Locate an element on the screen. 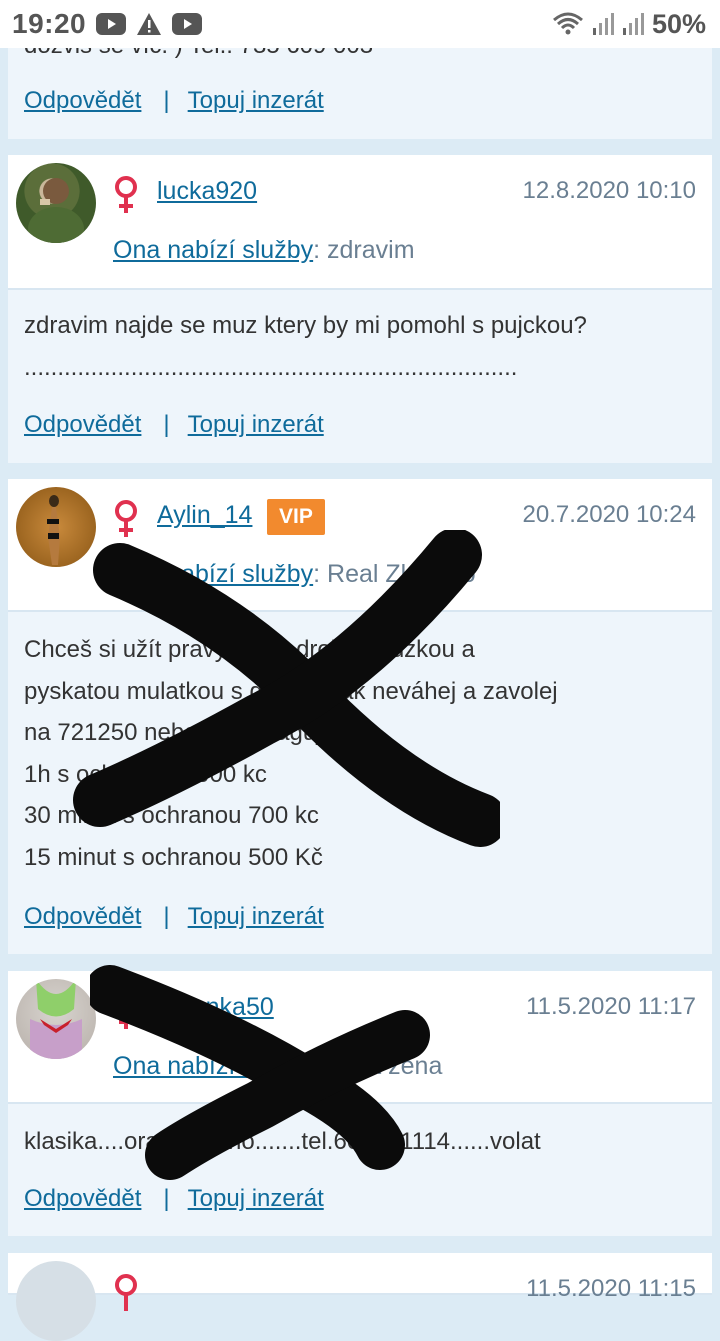 Image resolution: width=720 pixels, height=1341 pixels. post-username: Aylin_14 is located at coordinates (204, 515).